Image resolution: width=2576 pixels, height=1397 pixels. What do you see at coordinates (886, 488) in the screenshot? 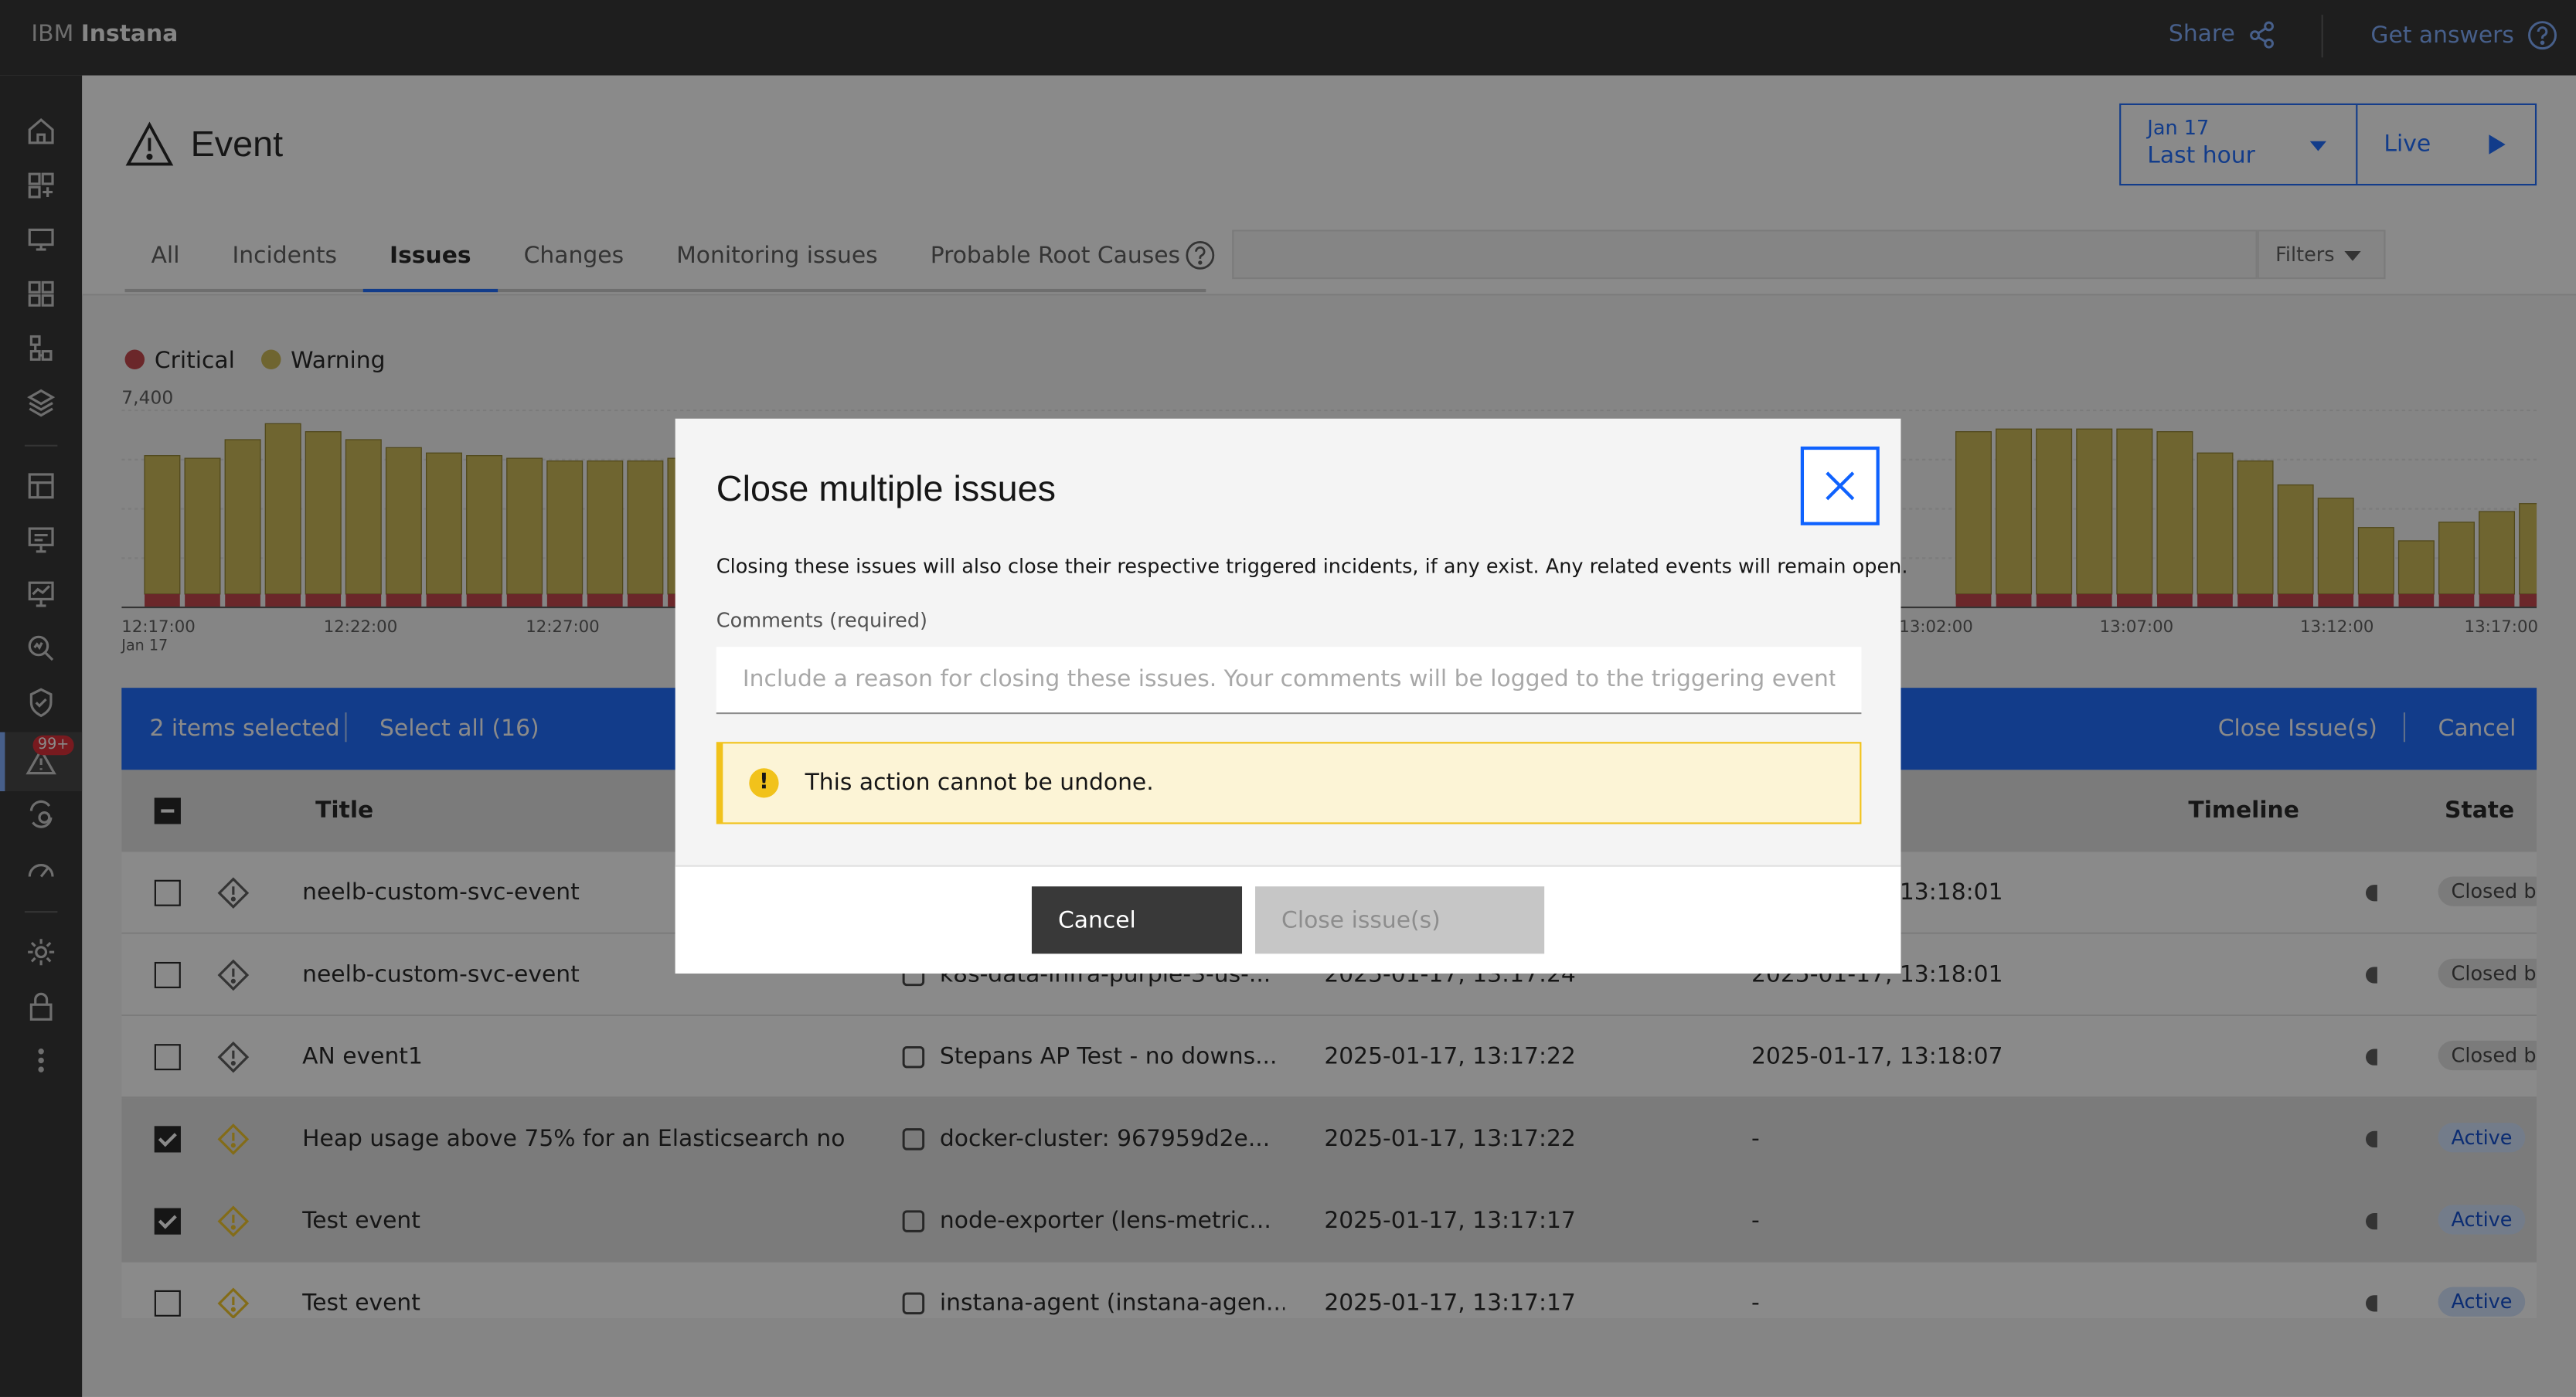
I see `modal-title: Close multiple issues` at bounding box center [886, 488].